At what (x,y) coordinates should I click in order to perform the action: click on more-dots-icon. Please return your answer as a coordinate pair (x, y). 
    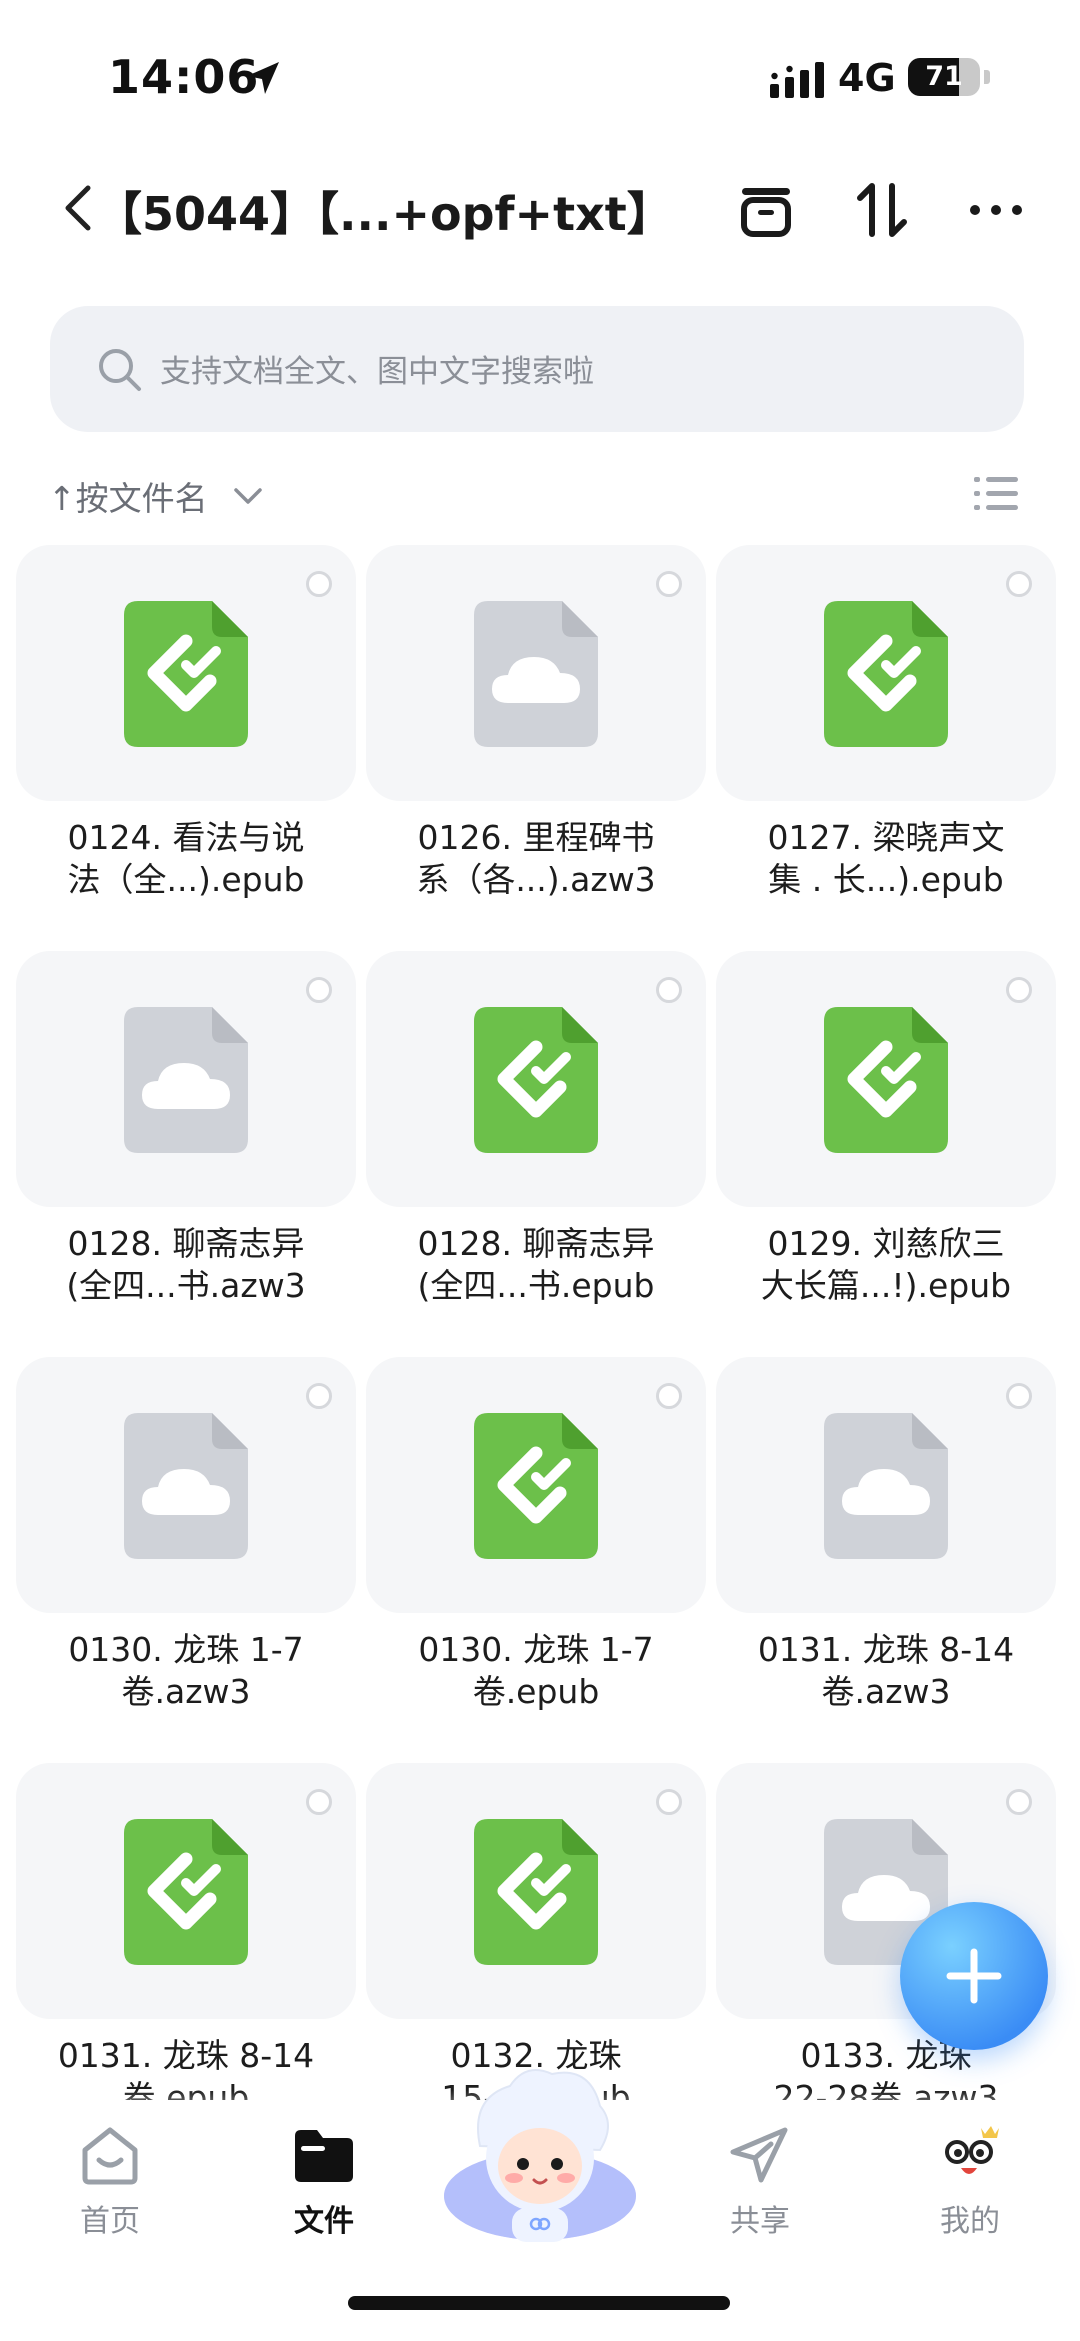
    Looking at the image, I should click on (996, 210).